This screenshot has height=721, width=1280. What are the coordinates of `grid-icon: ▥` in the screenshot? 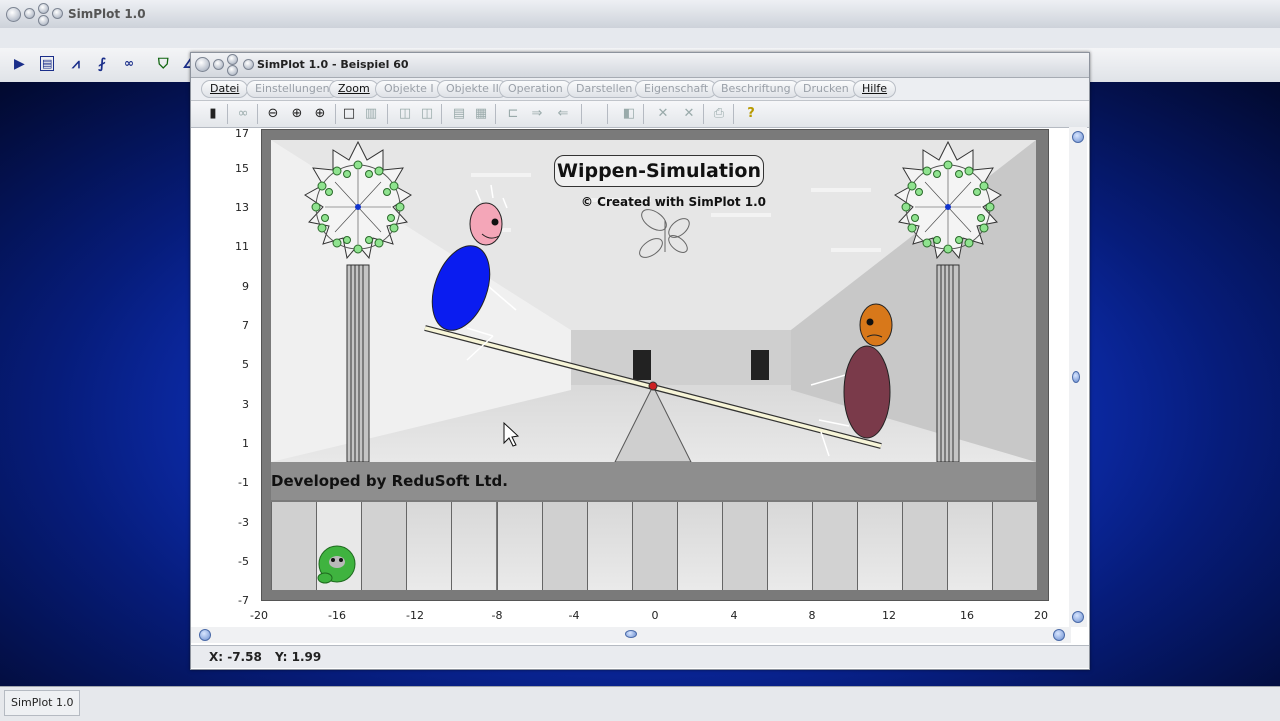 It's located at (371, 114).